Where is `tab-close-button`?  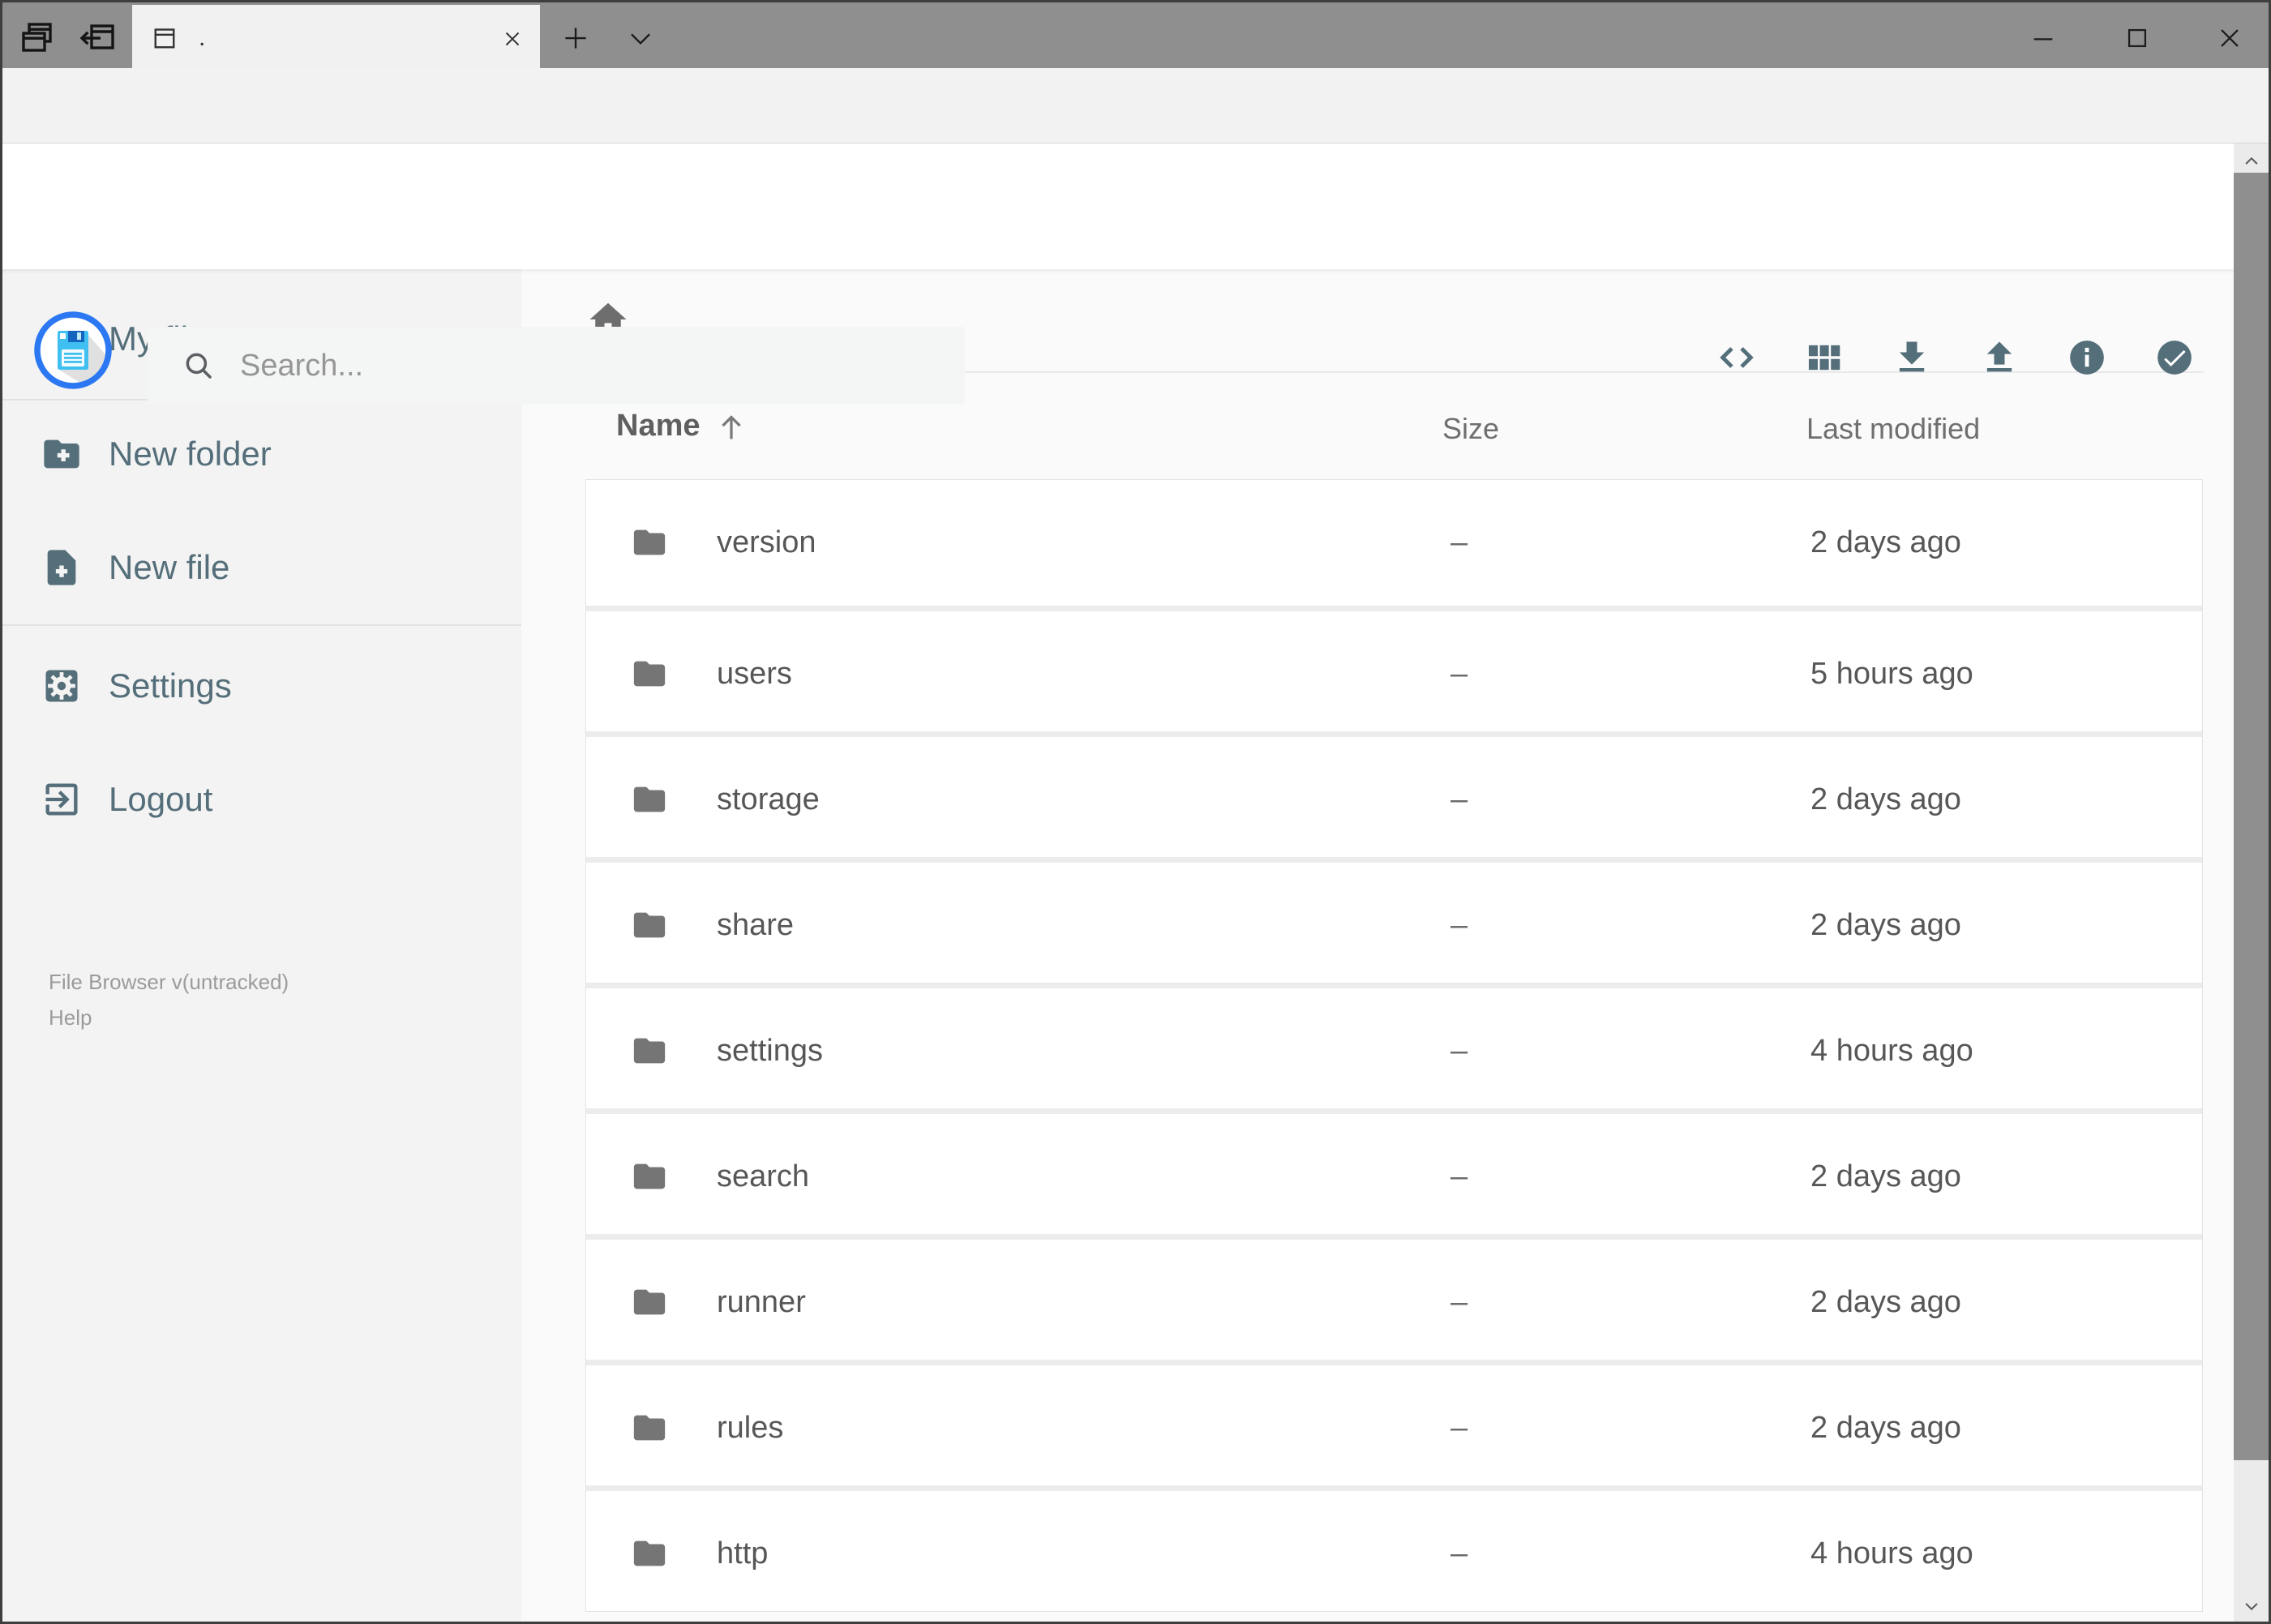 tab-close-button is located at coordinates (512, 39).